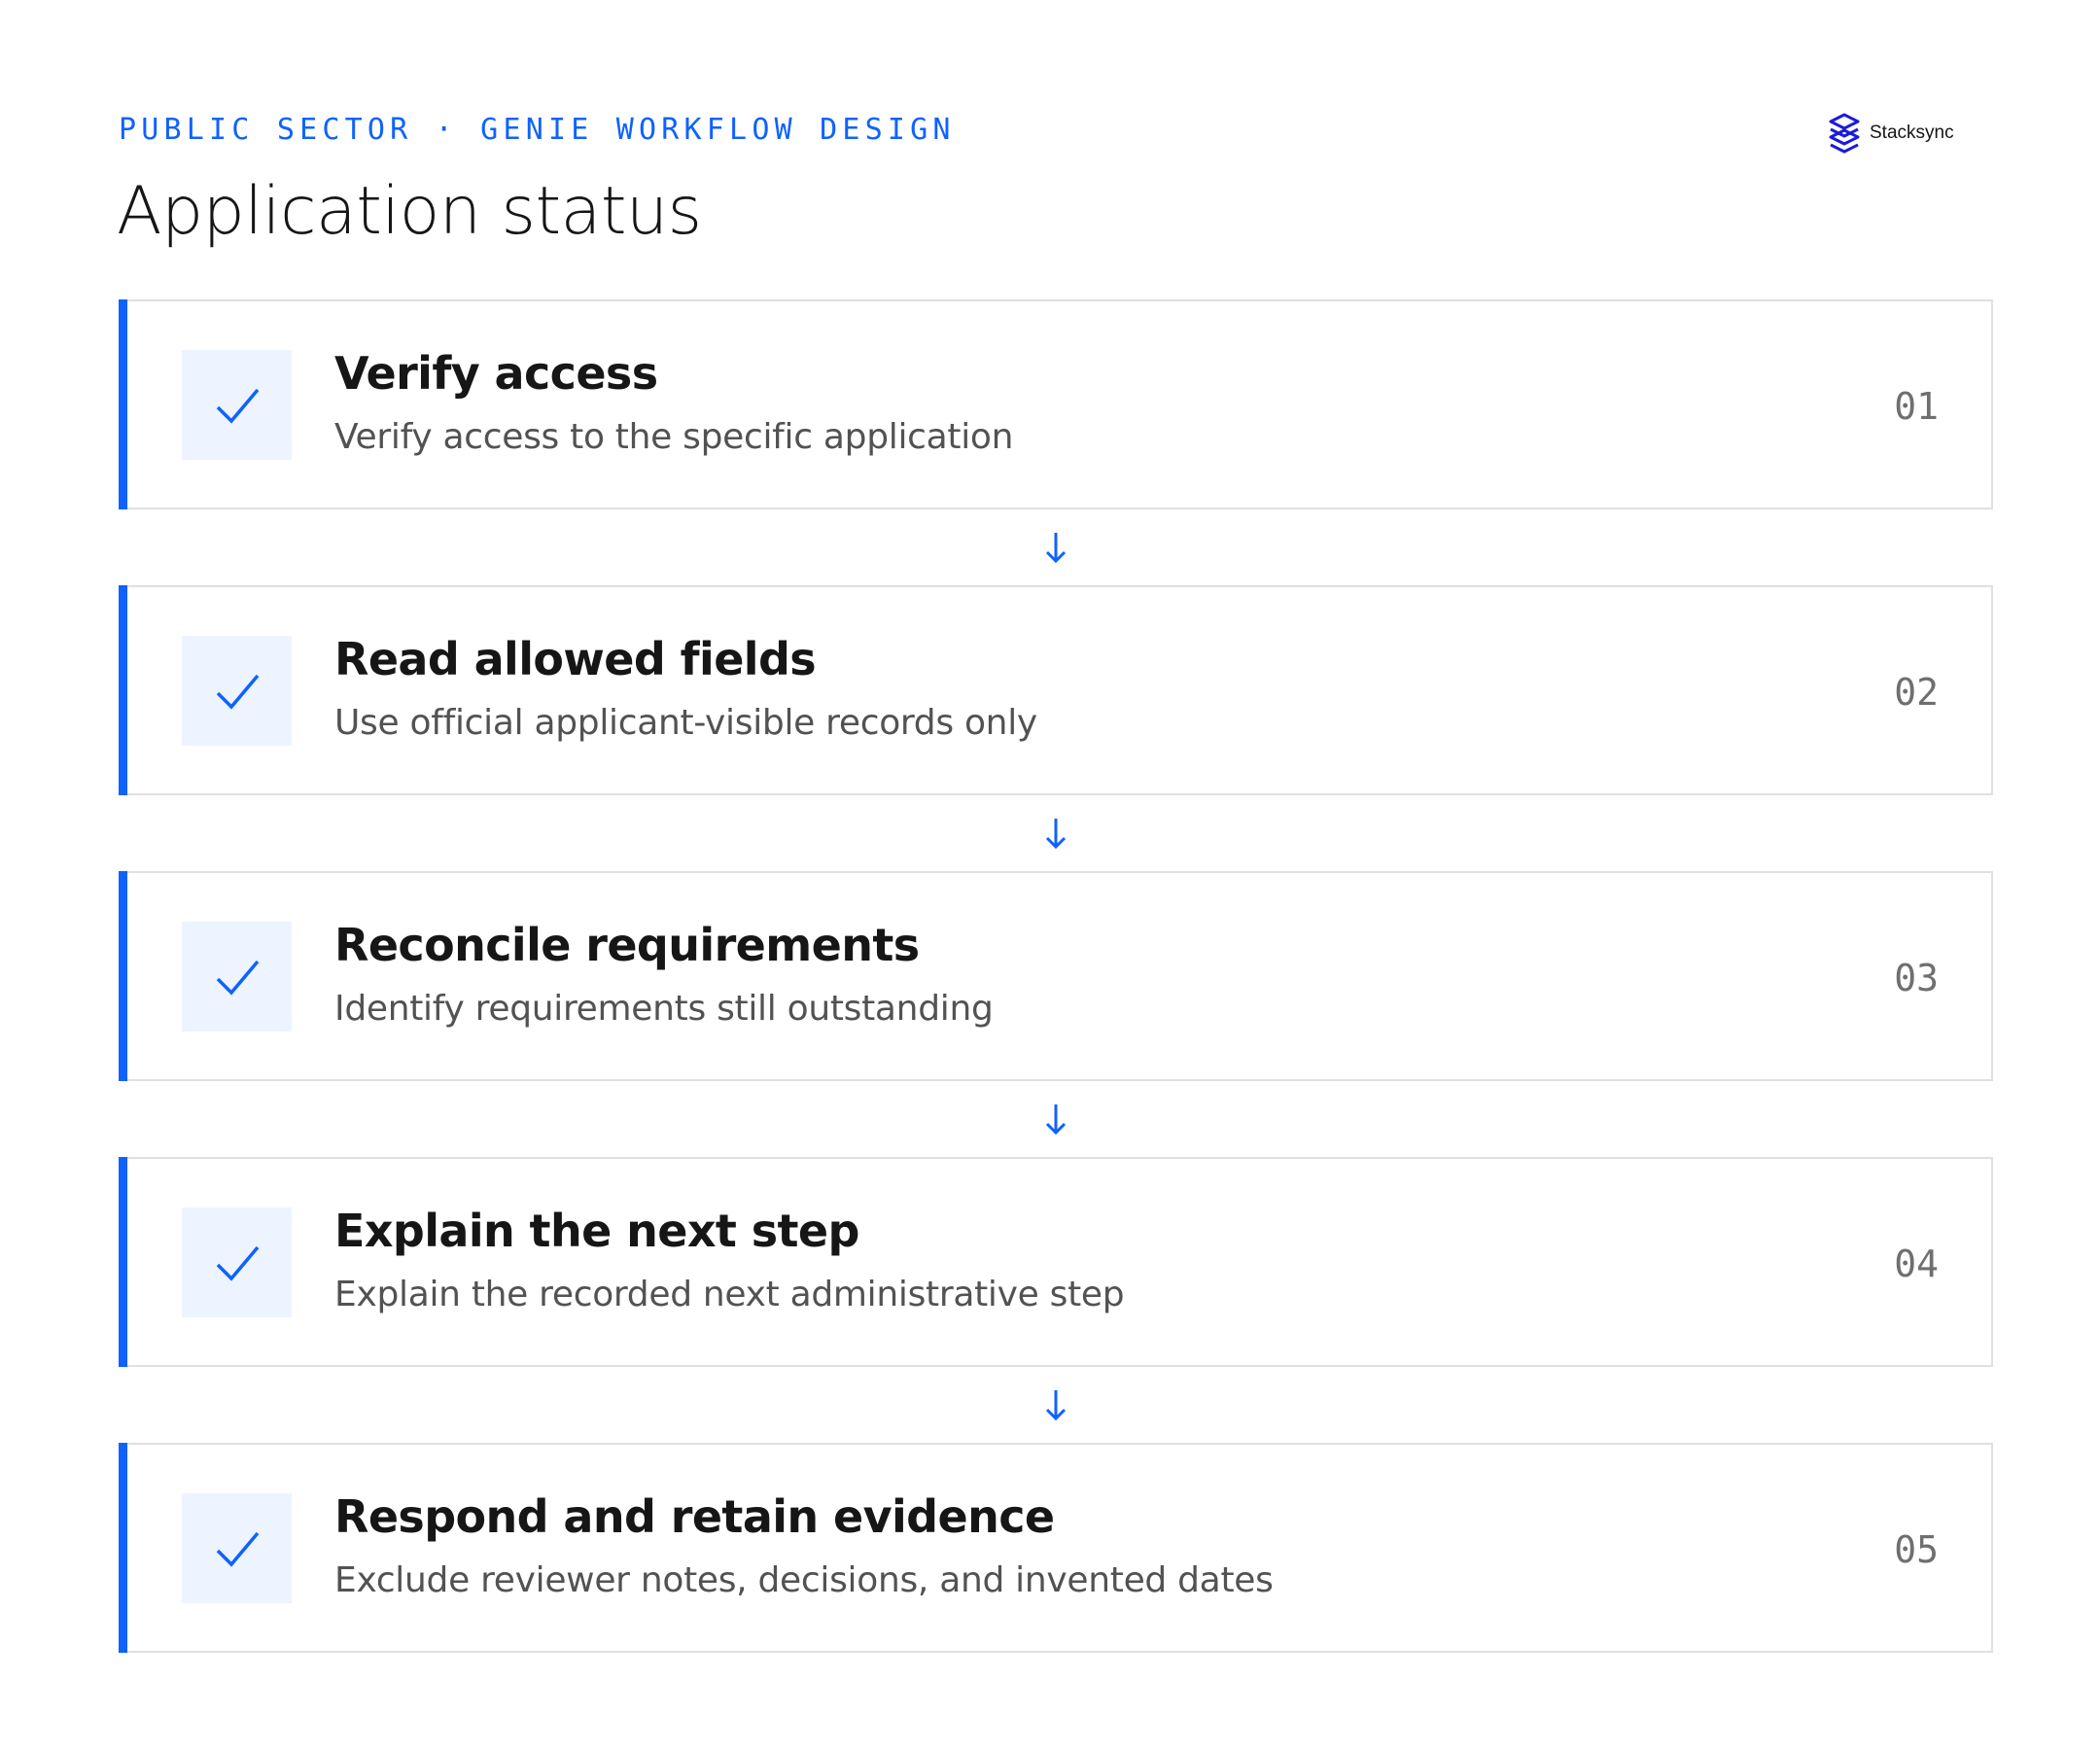 Image resolution: width=2100 pixels, height=1750 pixels. I want to click on step-number: 02, so click(1916, 692).